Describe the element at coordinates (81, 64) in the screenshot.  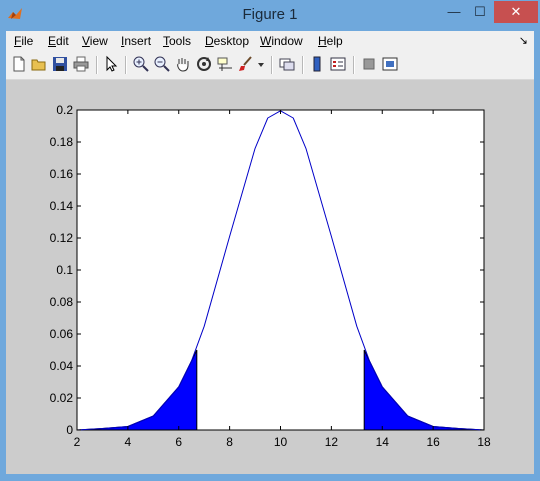
I see `print-icon` at that location.